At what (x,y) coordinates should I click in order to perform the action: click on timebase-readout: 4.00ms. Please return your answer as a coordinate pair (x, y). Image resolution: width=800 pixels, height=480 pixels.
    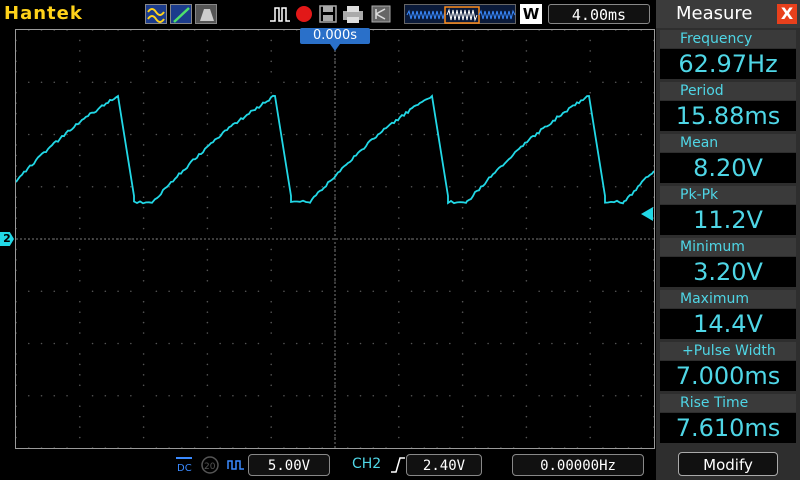
    Looking at the image, I should click on (599, 14).